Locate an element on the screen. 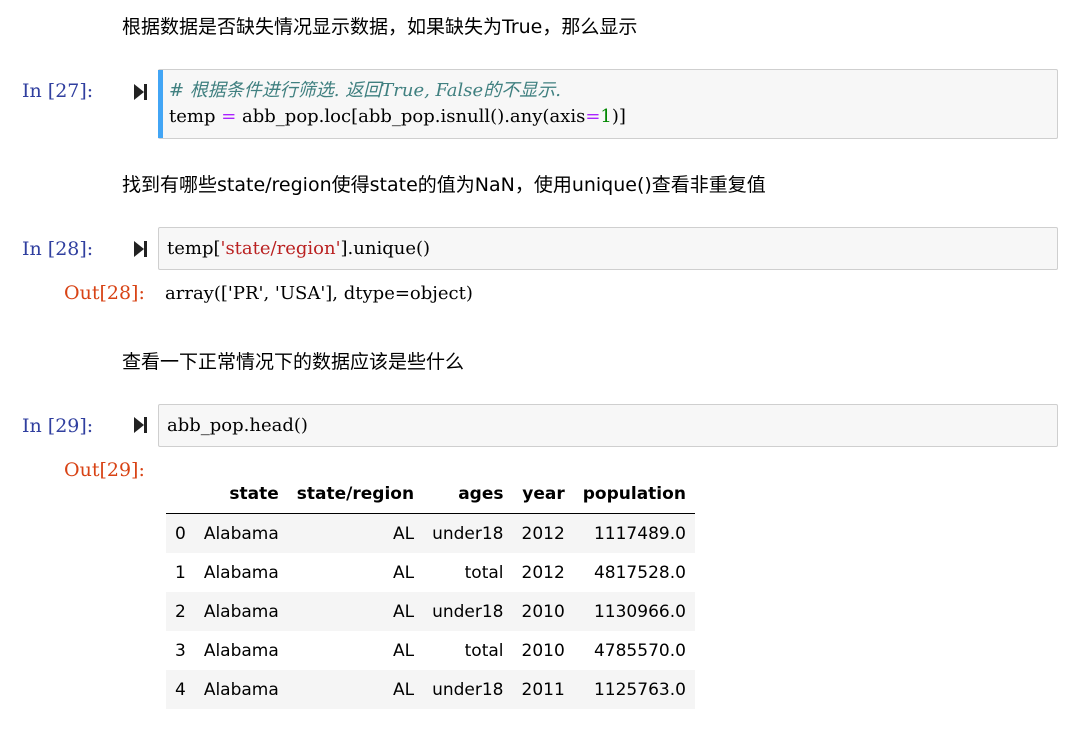 The width and height of the screenshot is (1080, 734). input-prompt-29: In [29]: is located at coordinates (58, 426).